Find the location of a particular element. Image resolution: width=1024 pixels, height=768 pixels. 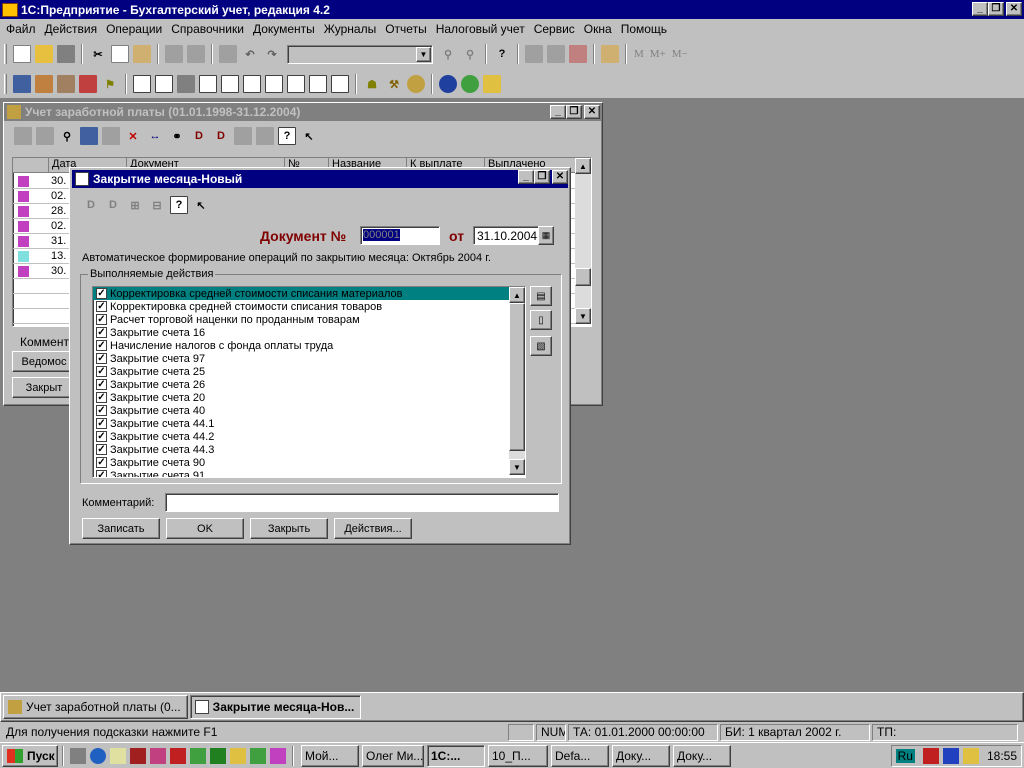

tree-view-icon is located at coordinates (111, 136).